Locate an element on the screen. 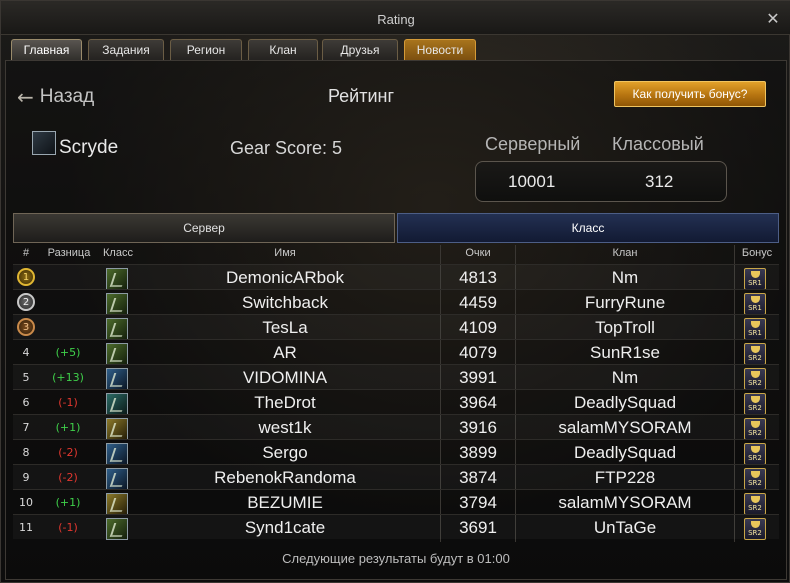 Image resolution: width=790 pixels, height=583 pixels. close-icon: ✕ is located at coordinates (773, 19).